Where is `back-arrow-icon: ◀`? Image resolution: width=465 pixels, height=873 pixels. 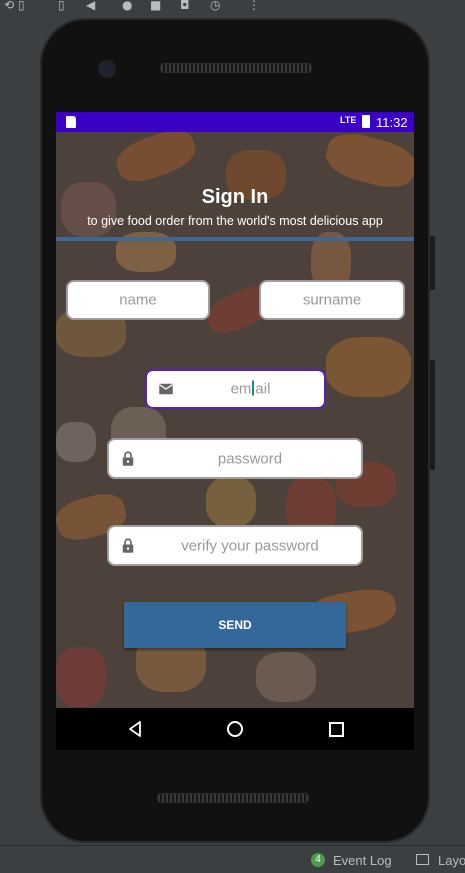 back-arrow-icon: ◀ is located at coordinates (90, 6).